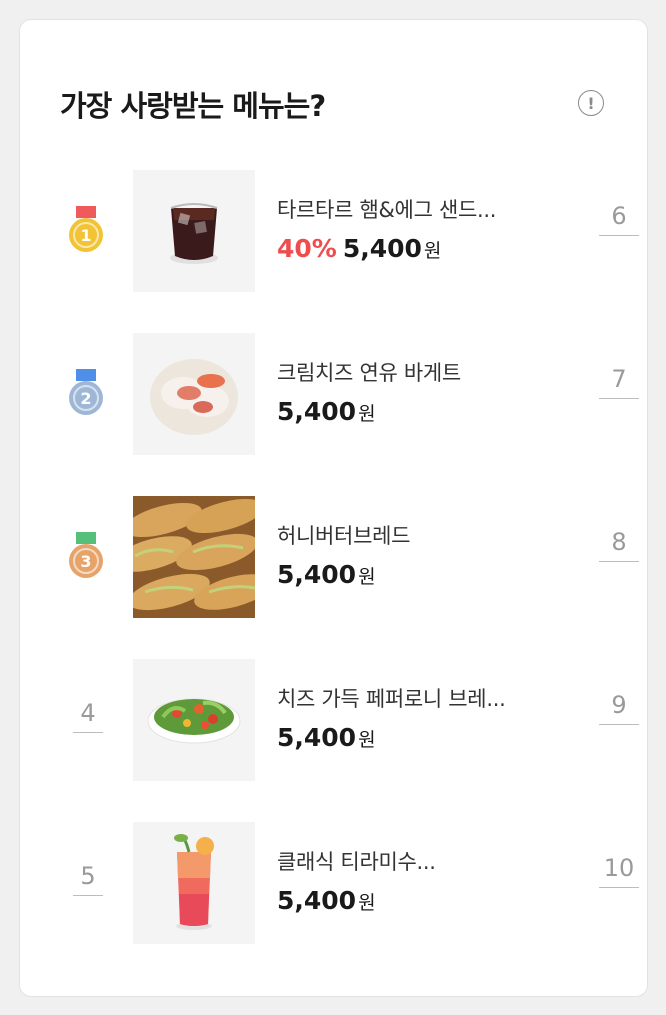  What do you see at coordinates (334, 394) in the screenshot?
I see `menu-item: 2 크림치즈 연유 바게트 5,400 원 7` at bounding box center [334, 394].